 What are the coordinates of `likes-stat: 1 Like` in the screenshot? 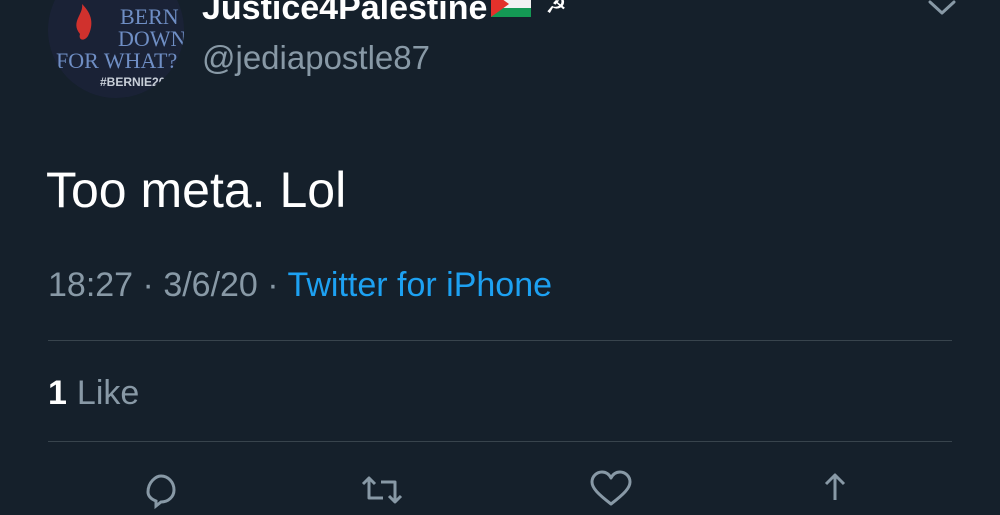 It's located at (93, 393).